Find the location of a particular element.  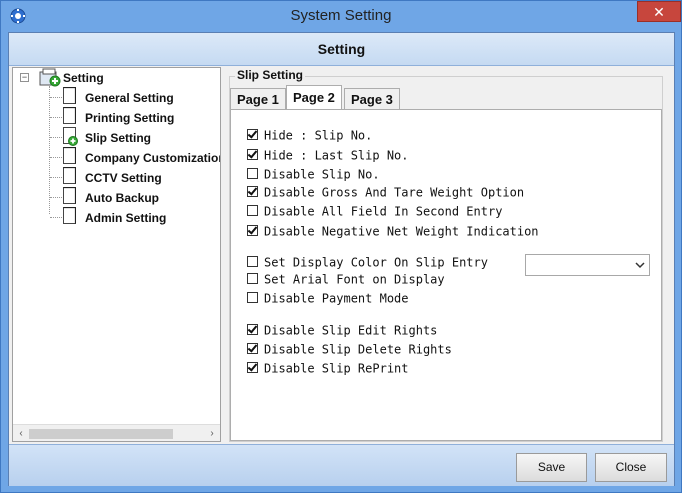

scroll-thumb is located at coordinates (101, 434).